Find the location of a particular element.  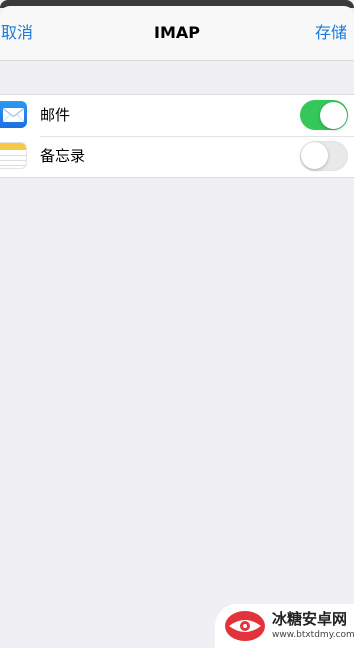

navigation-bar: 取消 IMAP 存储 is located at coordinates (177, 33).